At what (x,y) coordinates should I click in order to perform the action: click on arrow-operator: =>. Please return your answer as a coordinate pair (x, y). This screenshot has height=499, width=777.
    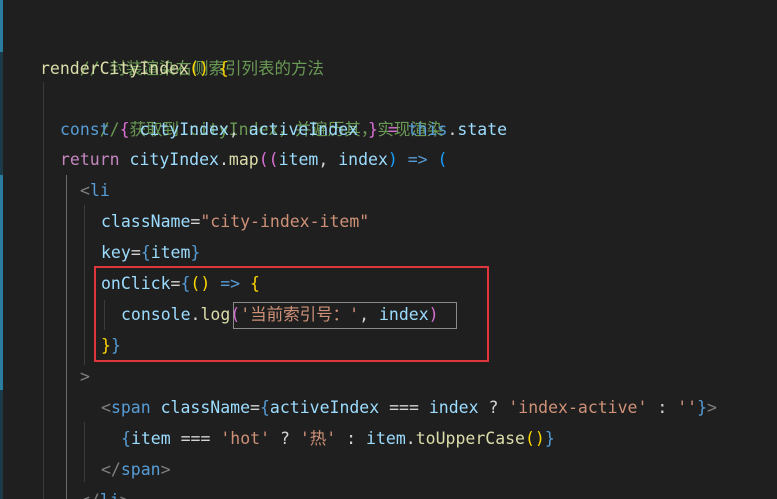
    Looking at the image, I should click on (417, 159).